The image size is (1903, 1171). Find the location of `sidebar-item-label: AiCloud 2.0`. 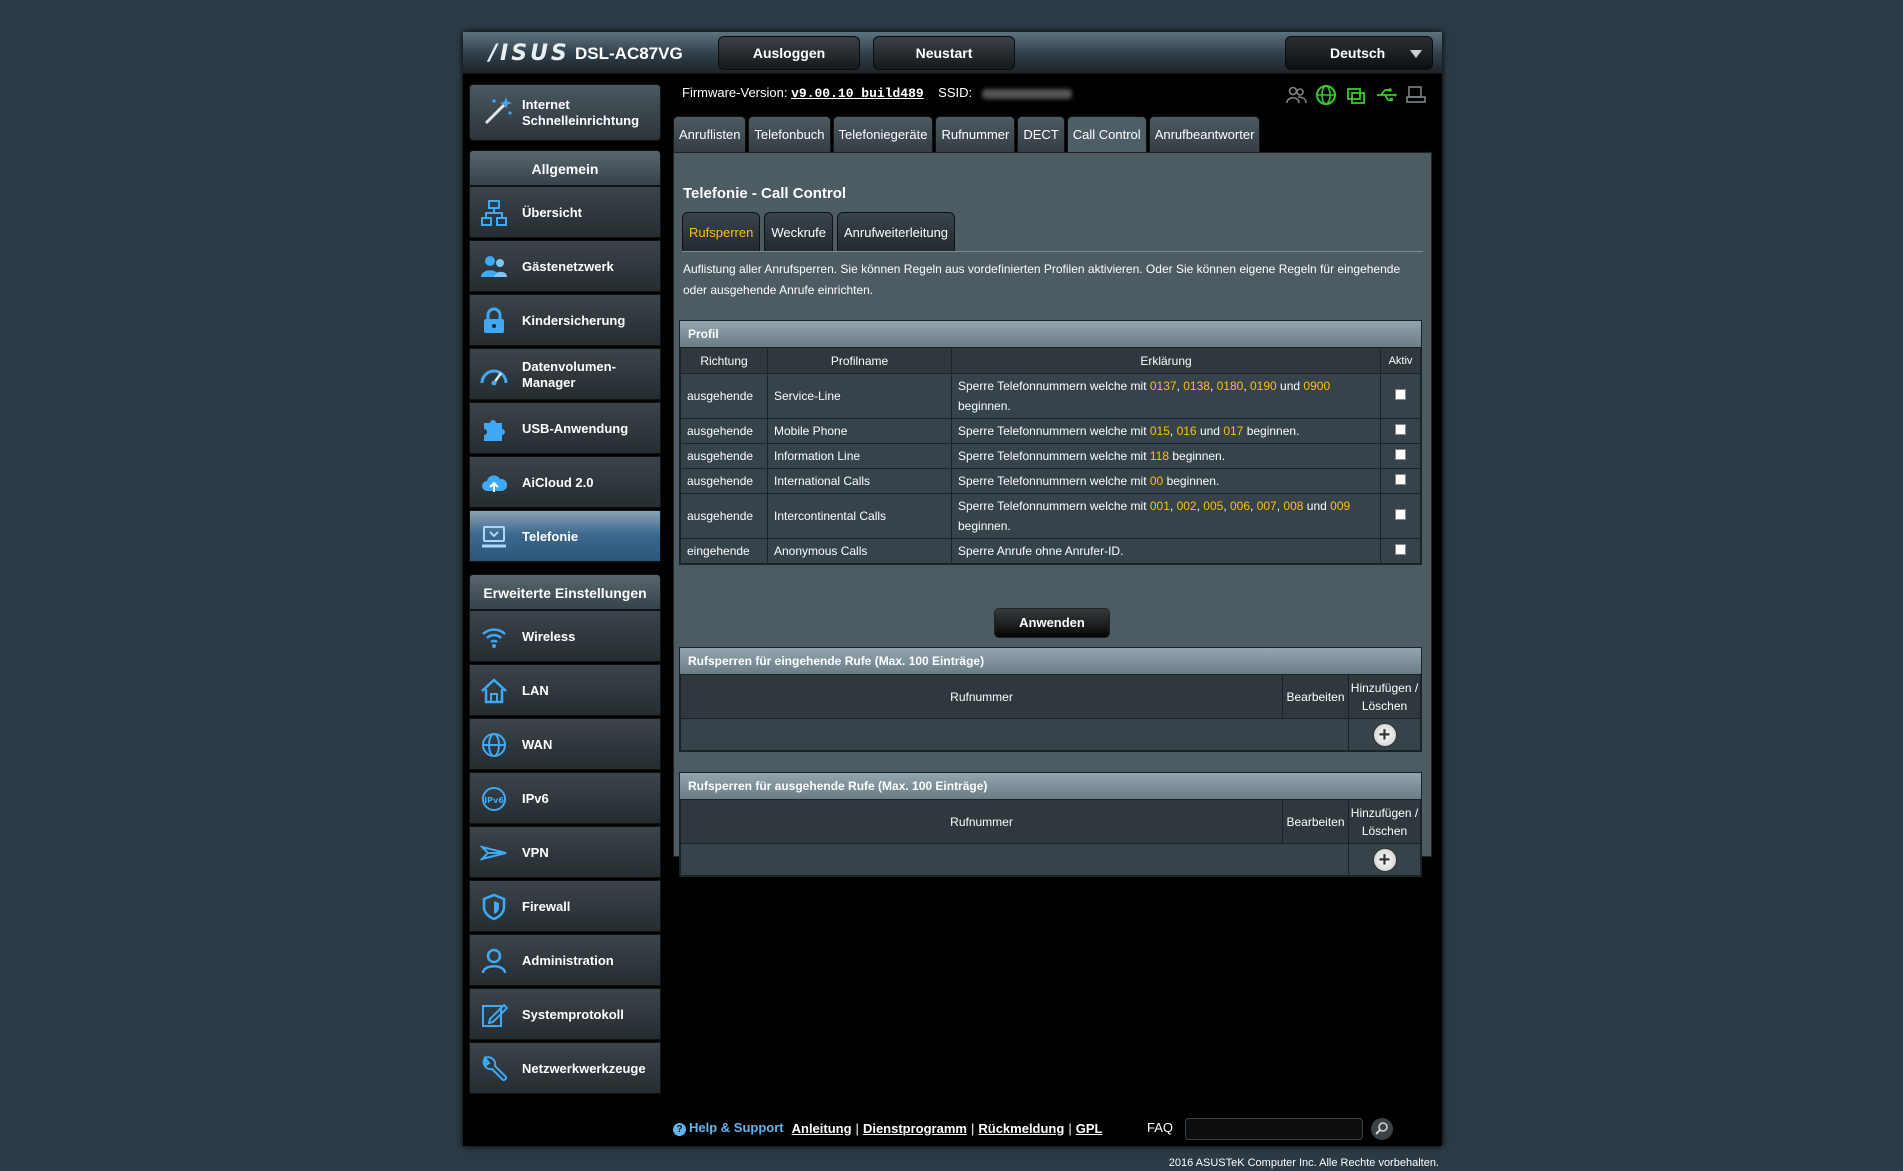

sidebar-item-label: AiCloud 2.0 is located at coordinates (558, 482).